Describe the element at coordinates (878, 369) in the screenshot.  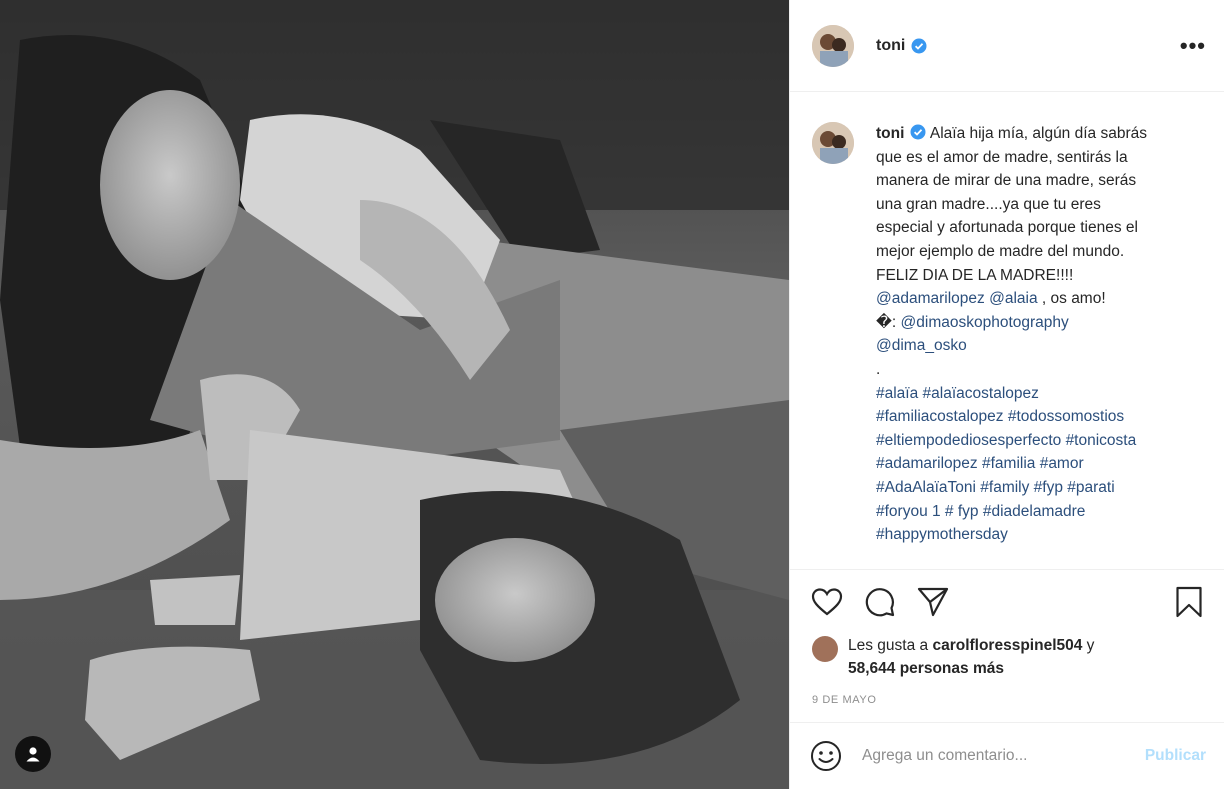
I see `caption-text-line: .` at that location.